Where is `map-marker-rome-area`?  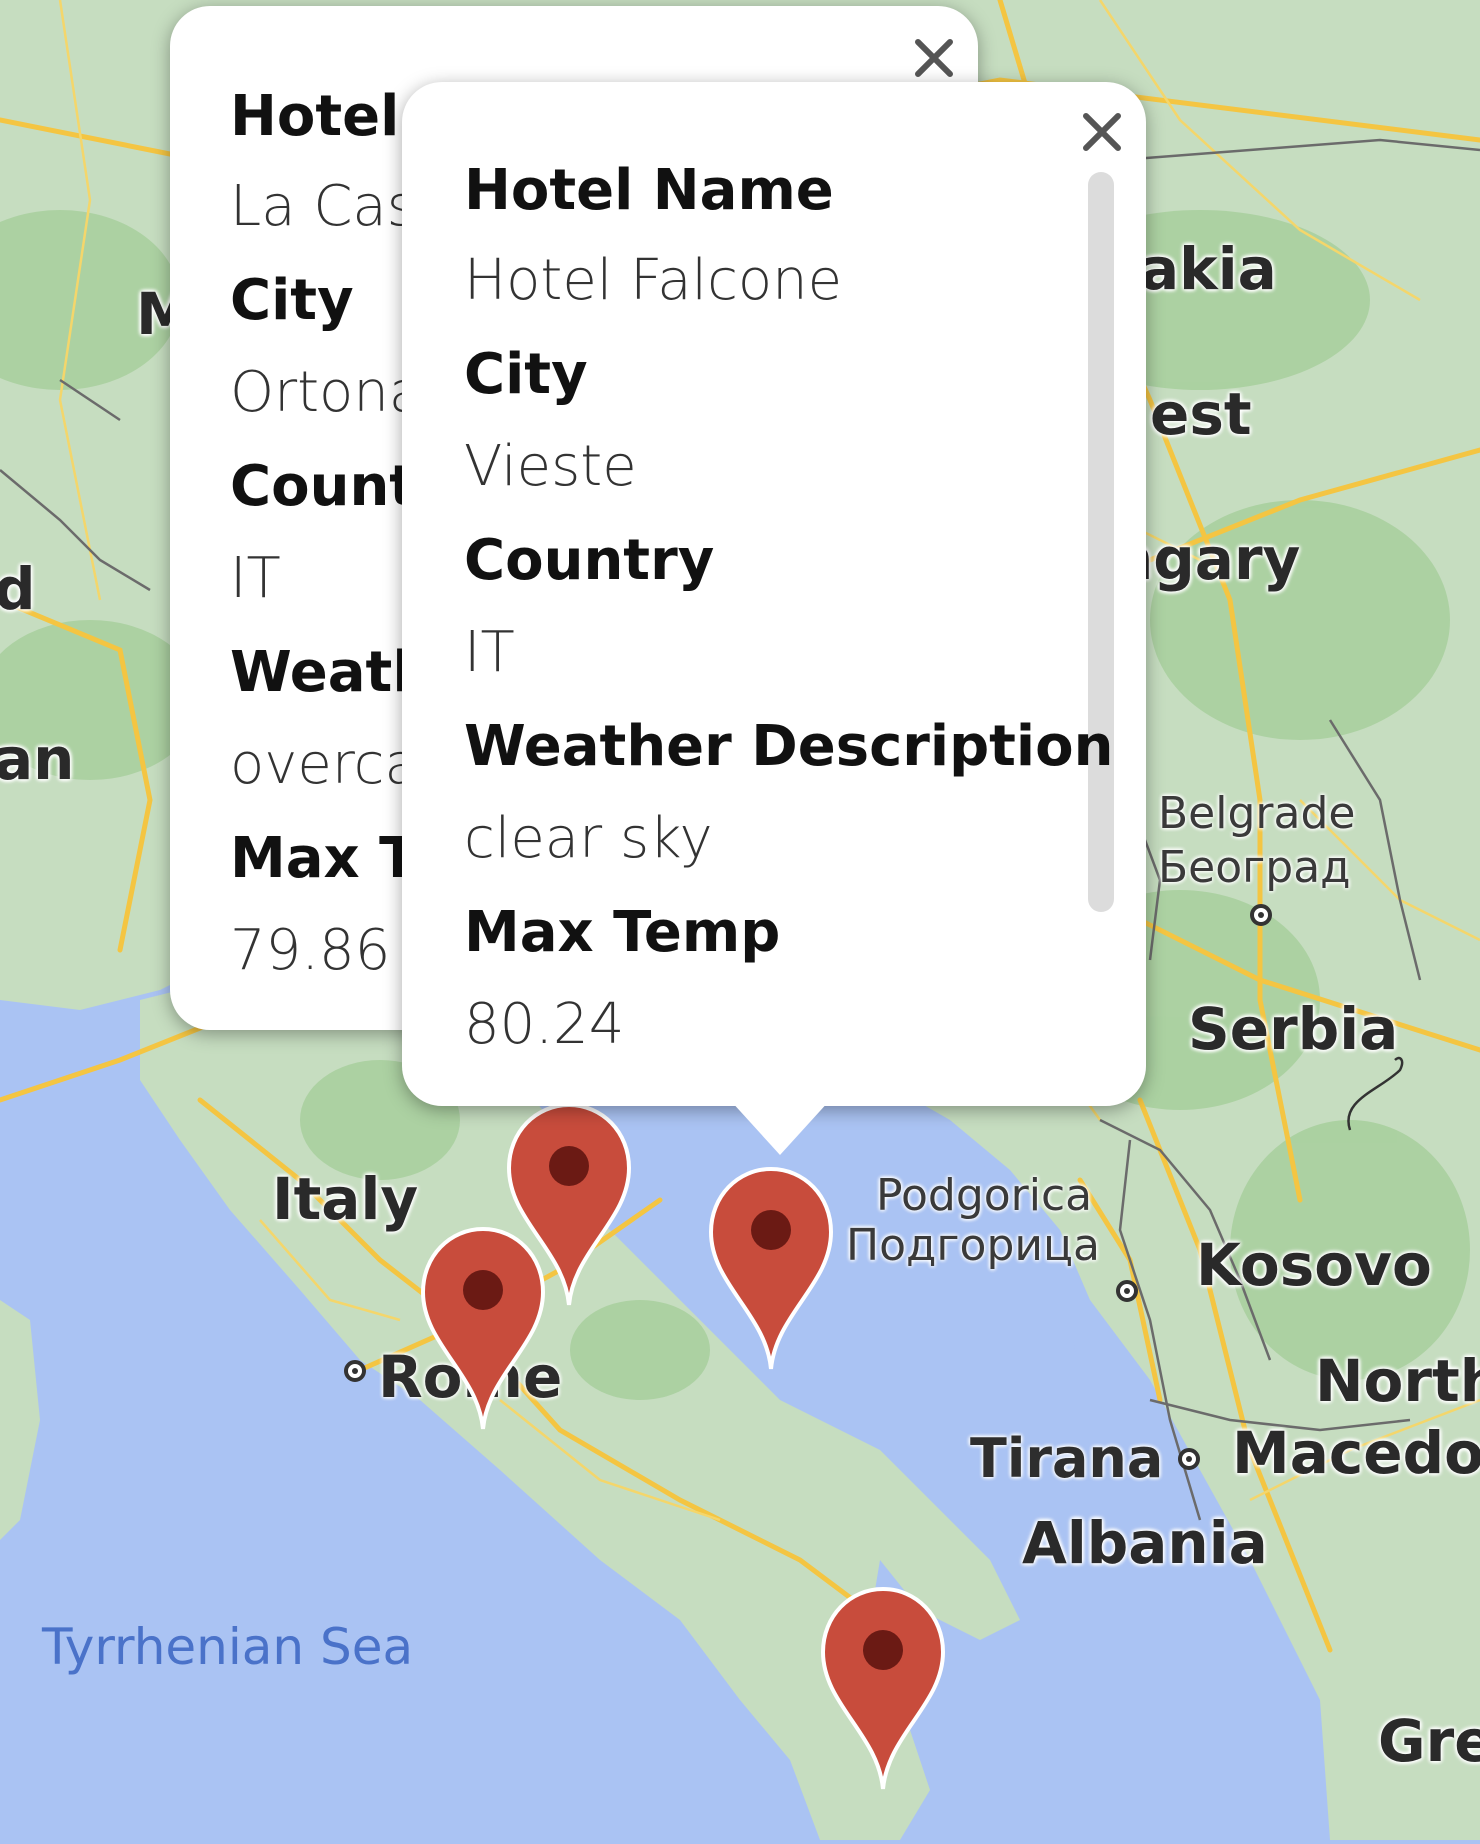 map-marker-rome-area is located at coordinates (483, 1329).